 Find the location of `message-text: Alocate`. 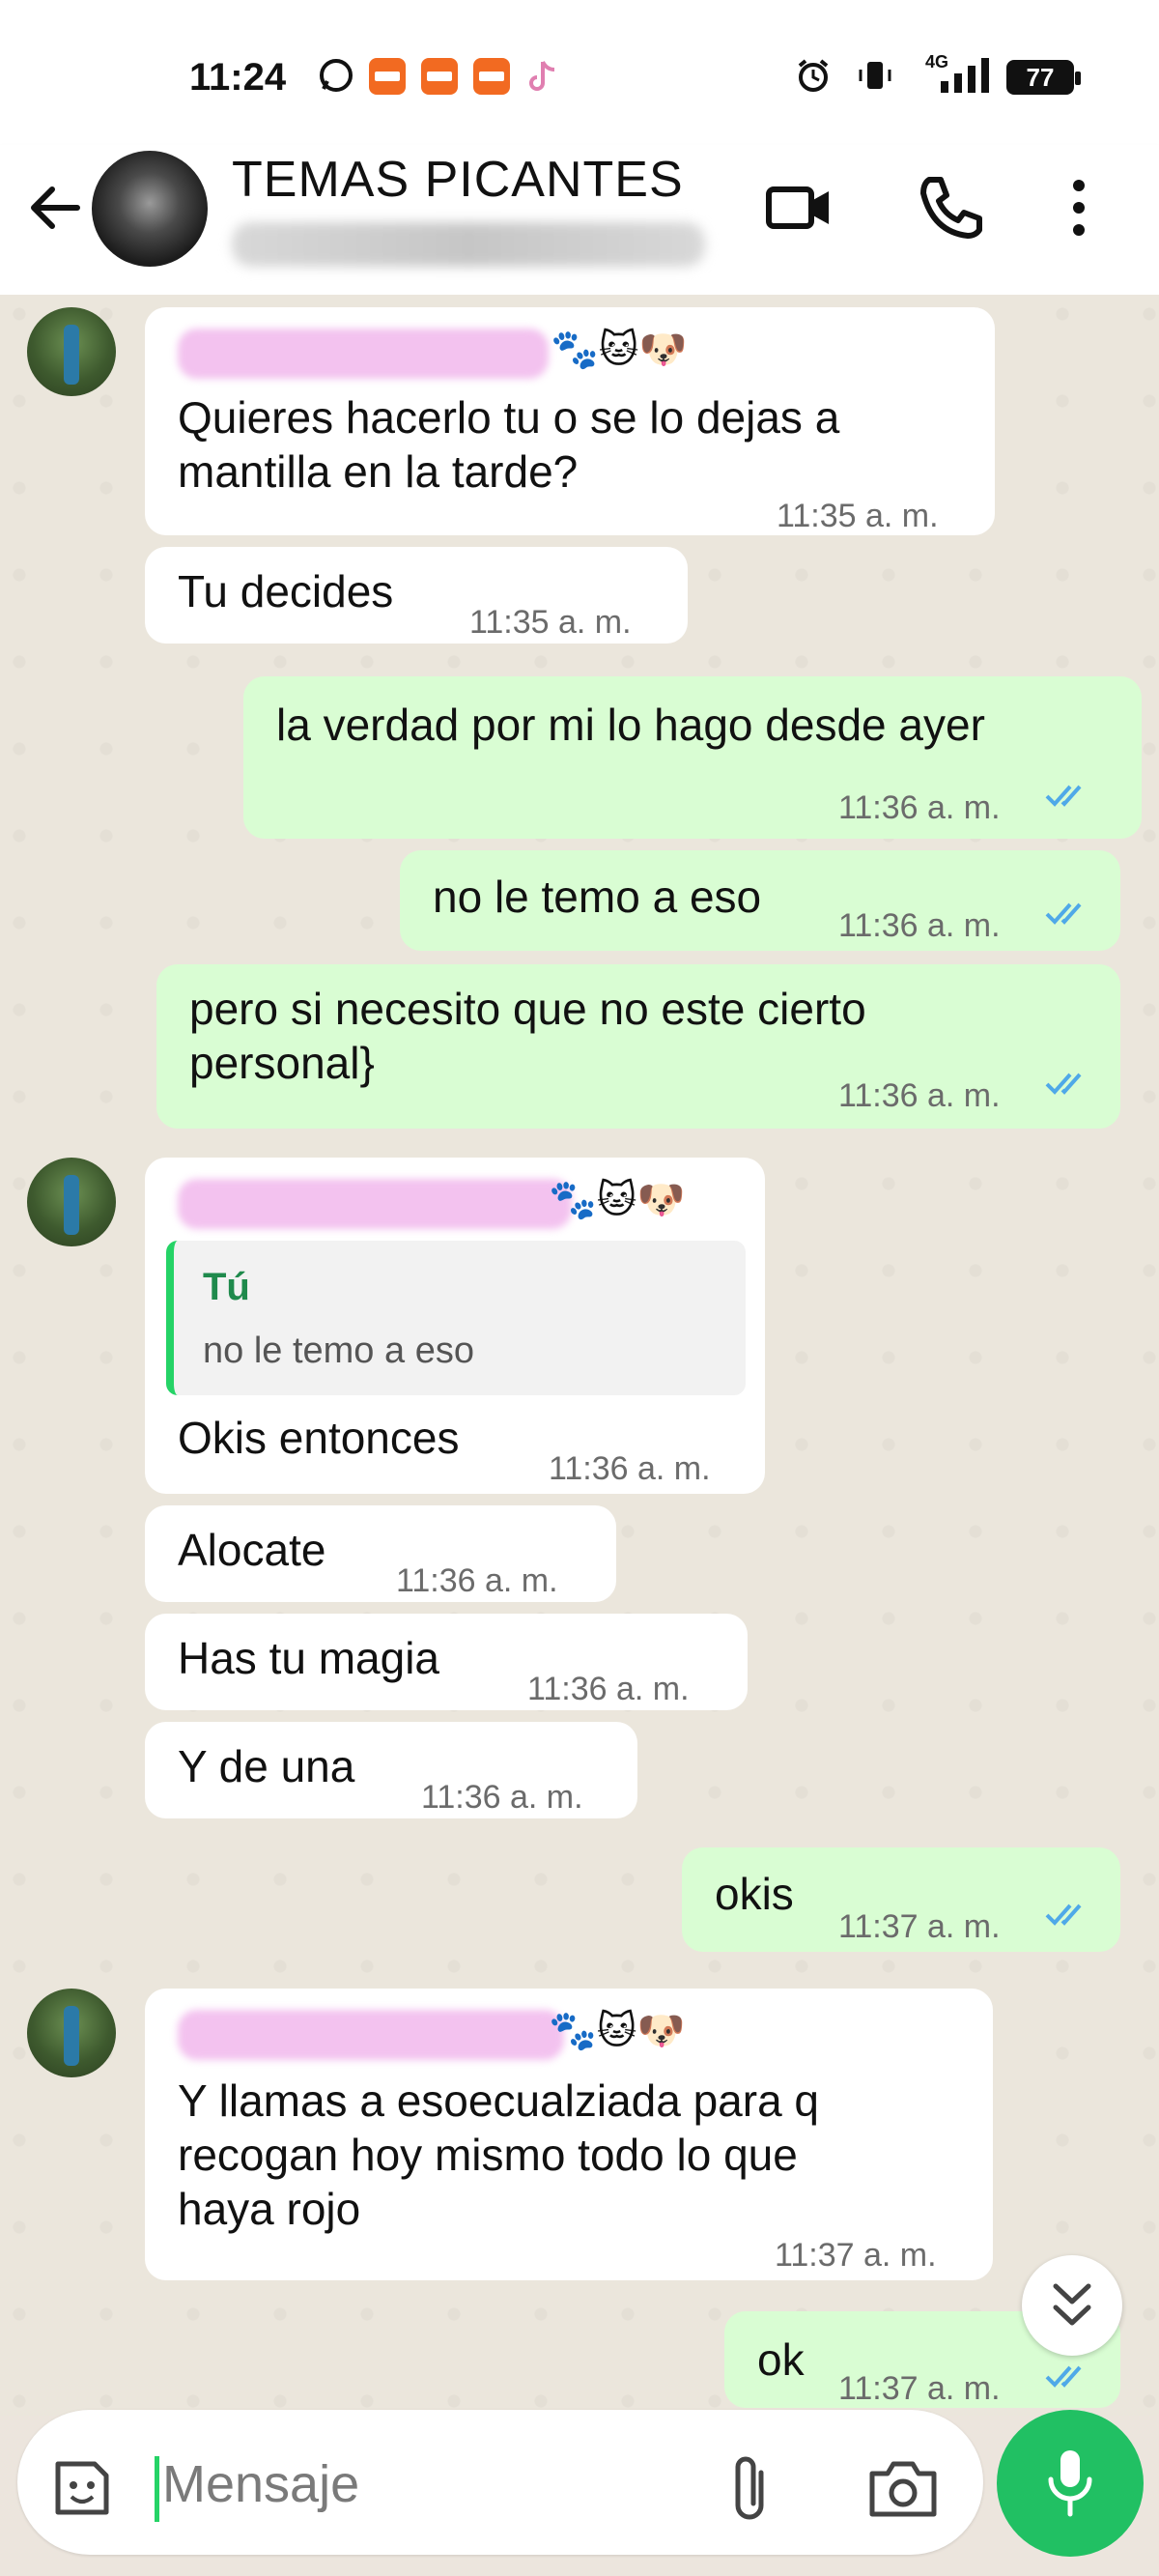

message-text: Alocate is located at coordinates (252, 1550).